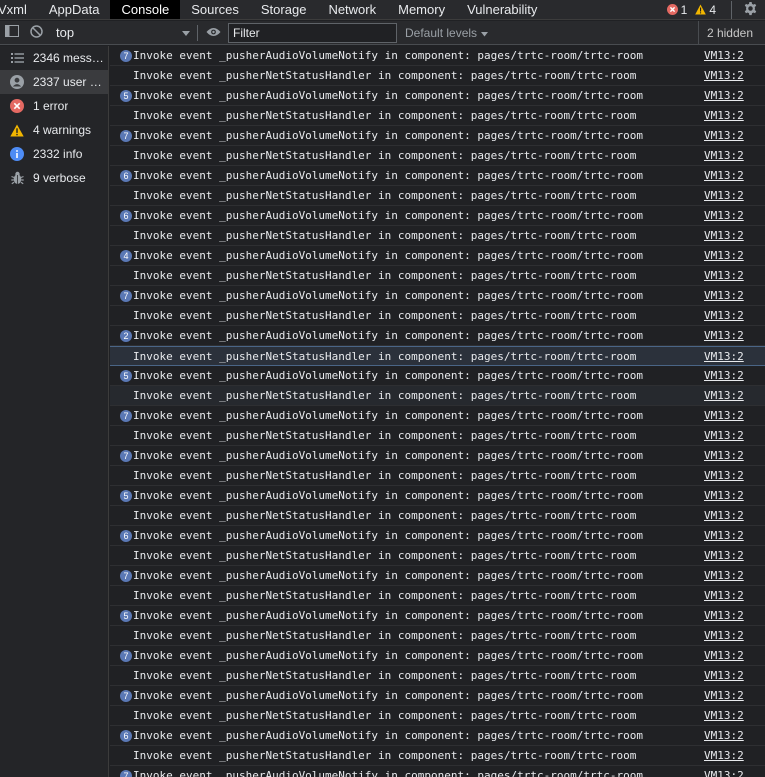  Describe the element at coordinates (284, 9) in the screenshot. I see `tab-storage: Storage` at that location.